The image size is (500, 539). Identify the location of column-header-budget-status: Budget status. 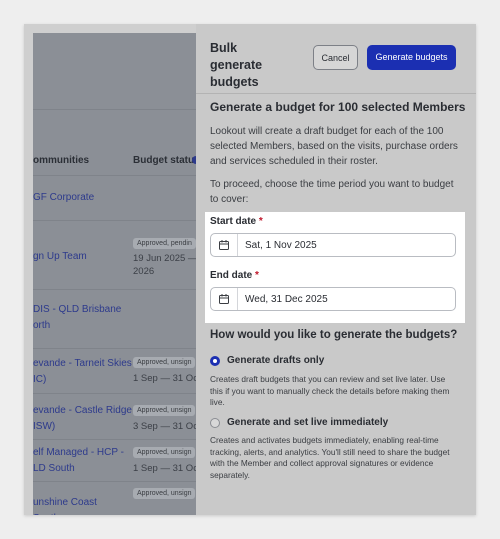
(166, 160).